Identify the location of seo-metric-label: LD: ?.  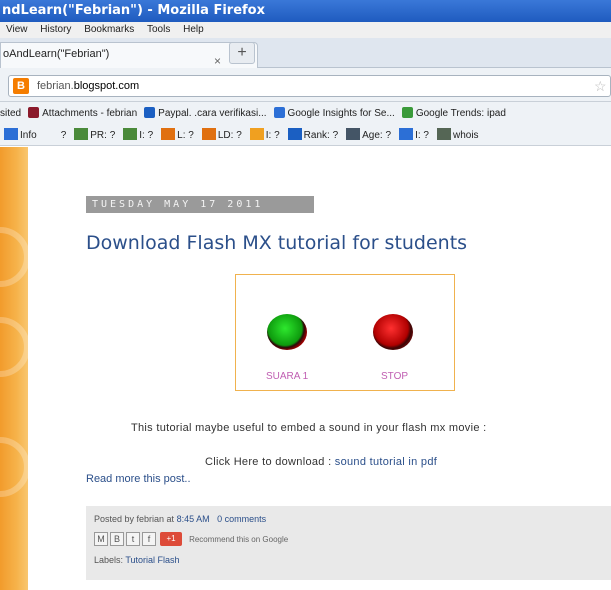
(229, 135).